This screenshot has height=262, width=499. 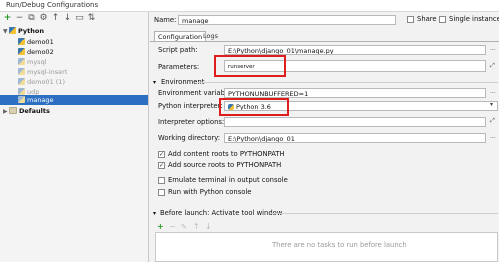 I want to click on source-roots-checkbox: ✓, so click(x=161, y=165).